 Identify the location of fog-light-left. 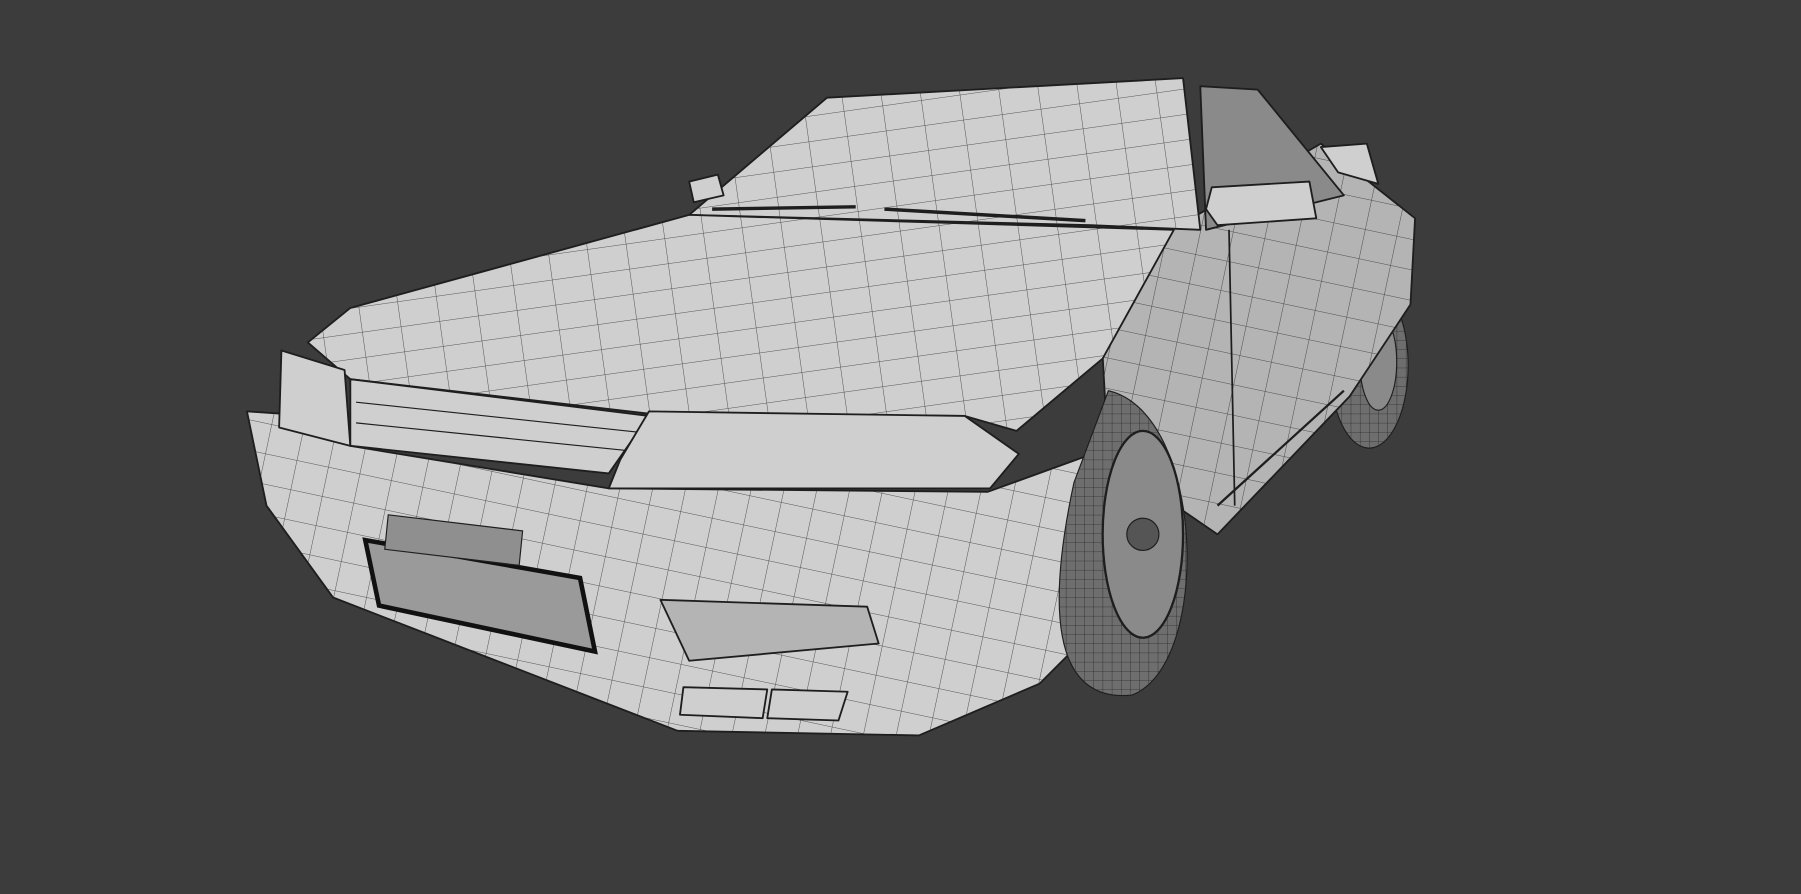
(724, 703).